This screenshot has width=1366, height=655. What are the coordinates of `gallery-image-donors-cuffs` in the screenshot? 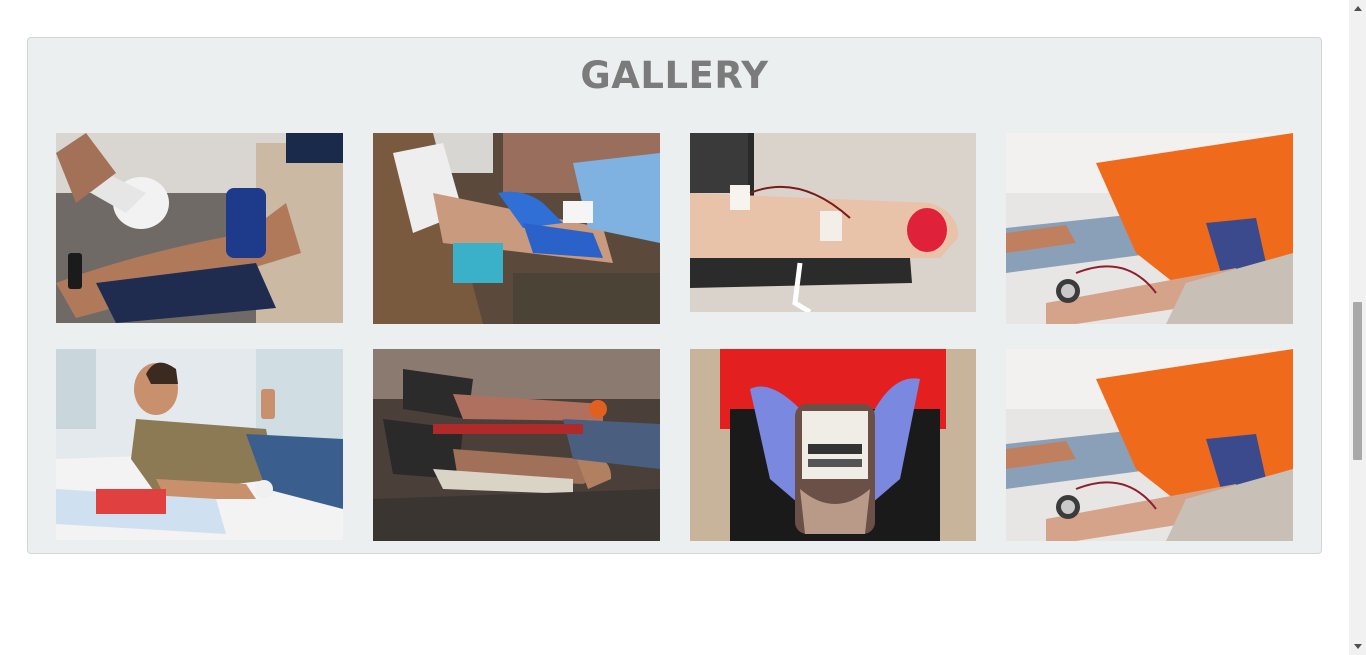 It's located at (516, 445).